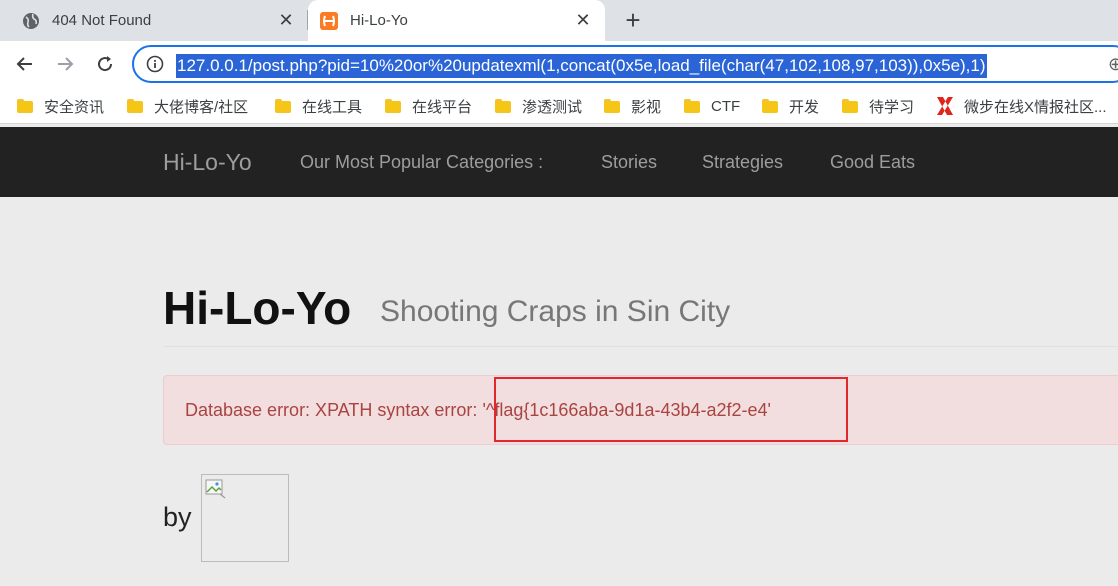 This screenshot has width=1118, height=586. I want to click on bookmark-folder: 渗透测试, so click(538, 106).